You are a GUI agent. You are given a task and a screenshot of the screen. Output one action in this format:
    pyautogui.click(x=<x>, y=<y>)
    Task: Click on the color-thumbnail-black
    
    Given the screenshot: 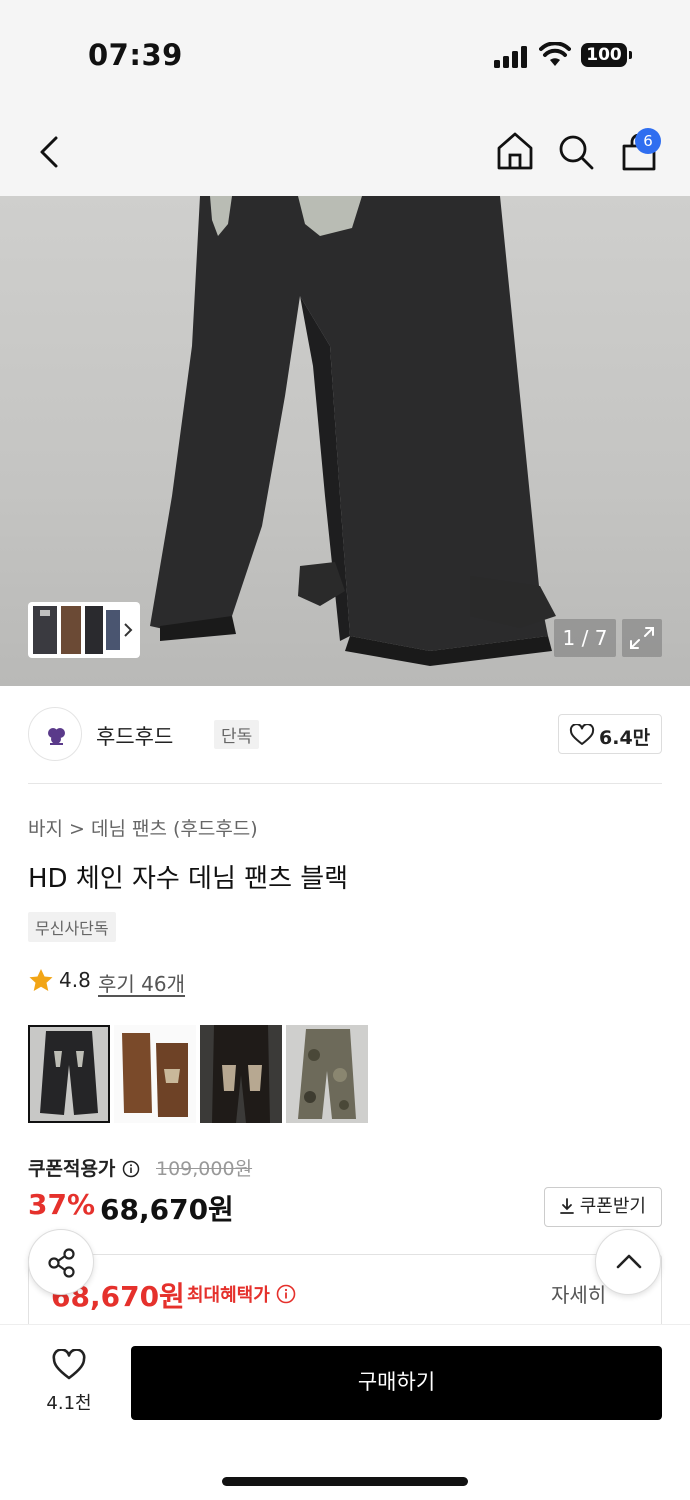 What is the action you would take?
    pyautogui.click(x=69, y=1074)
    